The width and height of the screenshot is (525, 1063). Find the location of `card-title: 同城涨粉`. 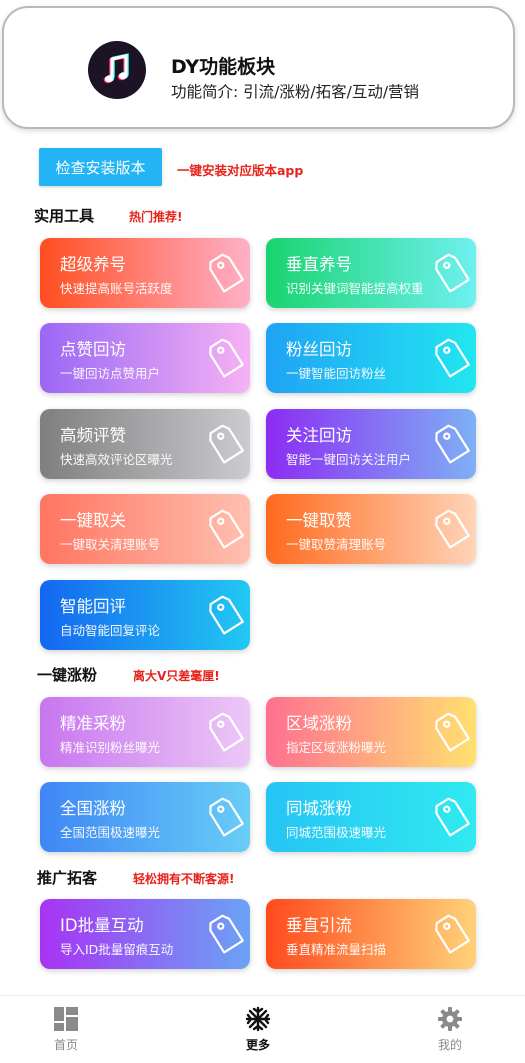

card-title: 同城涨粉 is located at coordinates (319, 808).